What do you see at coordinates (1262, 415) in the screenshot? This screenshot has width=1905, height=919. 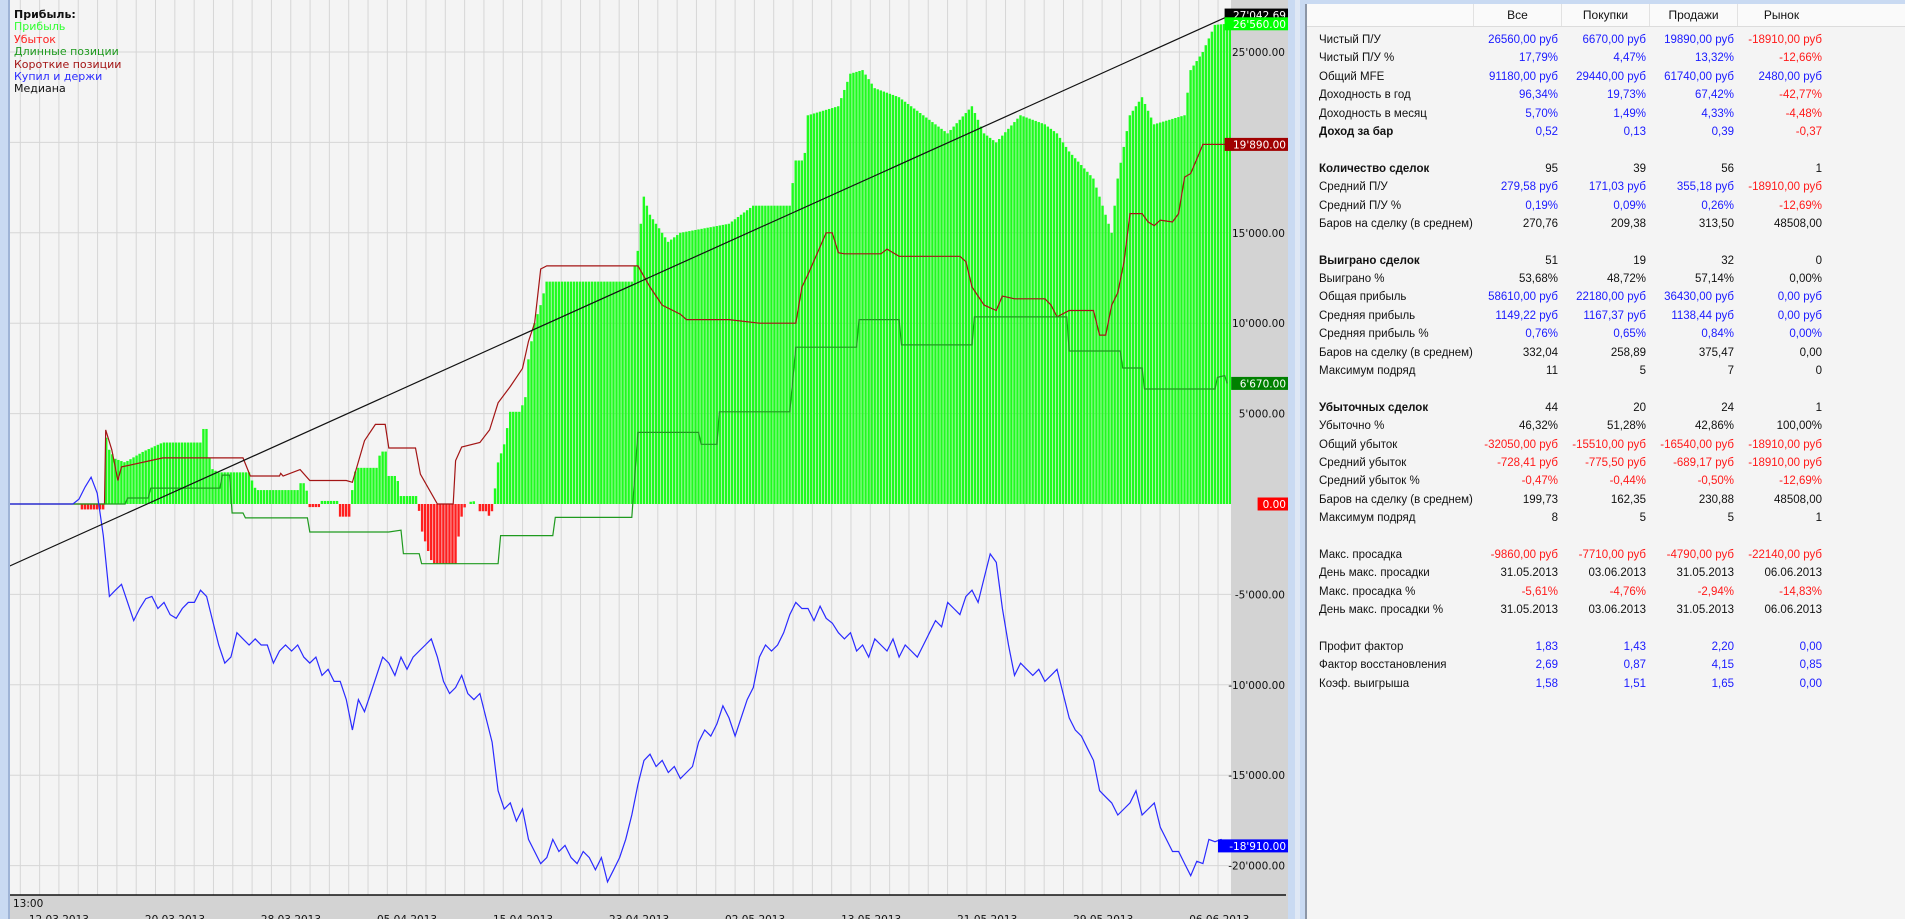 I see `y-tick-label: 5'000.00` at bounding box center [1262, 415].